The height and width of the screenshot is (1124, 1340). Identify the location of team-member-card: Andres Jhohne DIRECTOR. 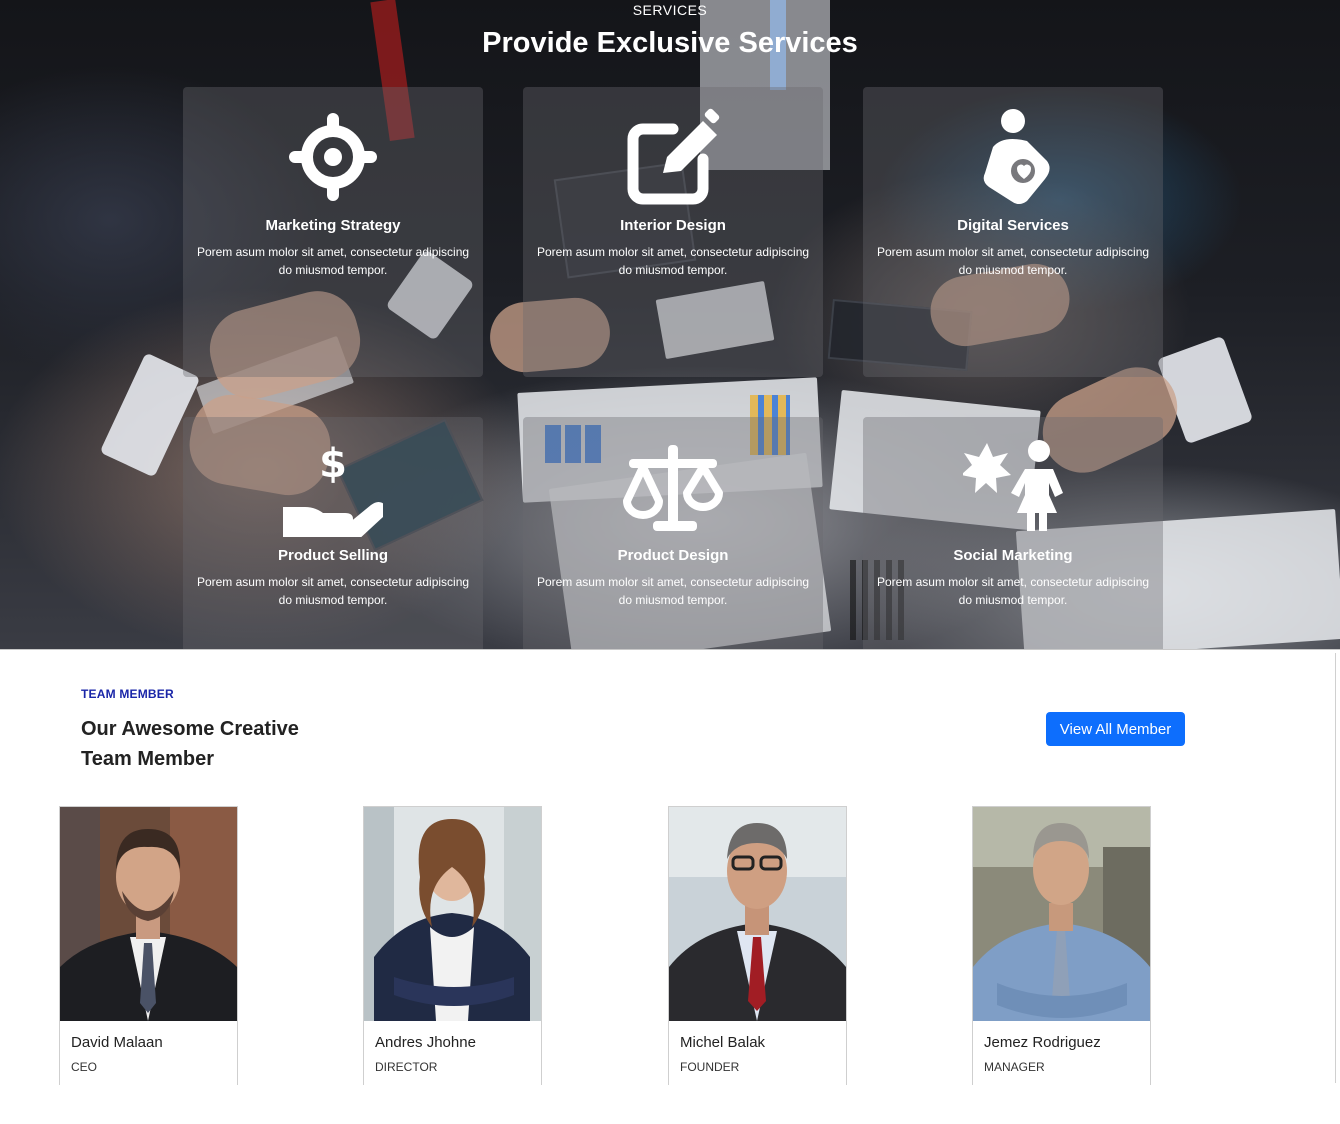
(452, 945).